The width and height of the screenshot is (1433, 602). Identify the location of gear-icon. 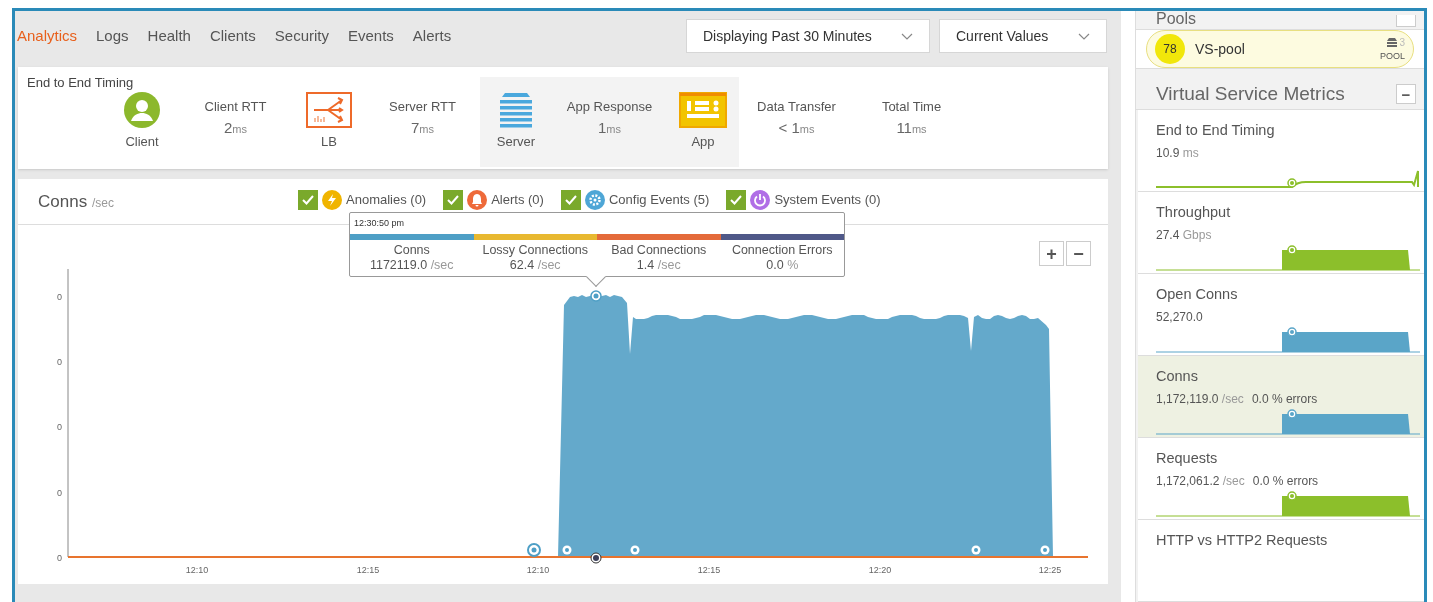
(594, 199).